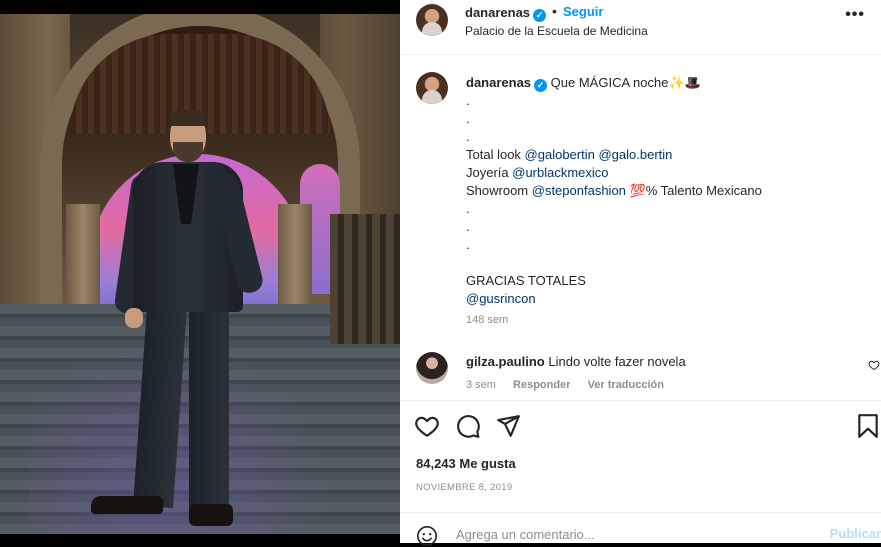 The image size is (881, 547). What do you see at coordinates (468, 426) in the screenshot?
I see `comment-icon` at bounding box center [468, 426].